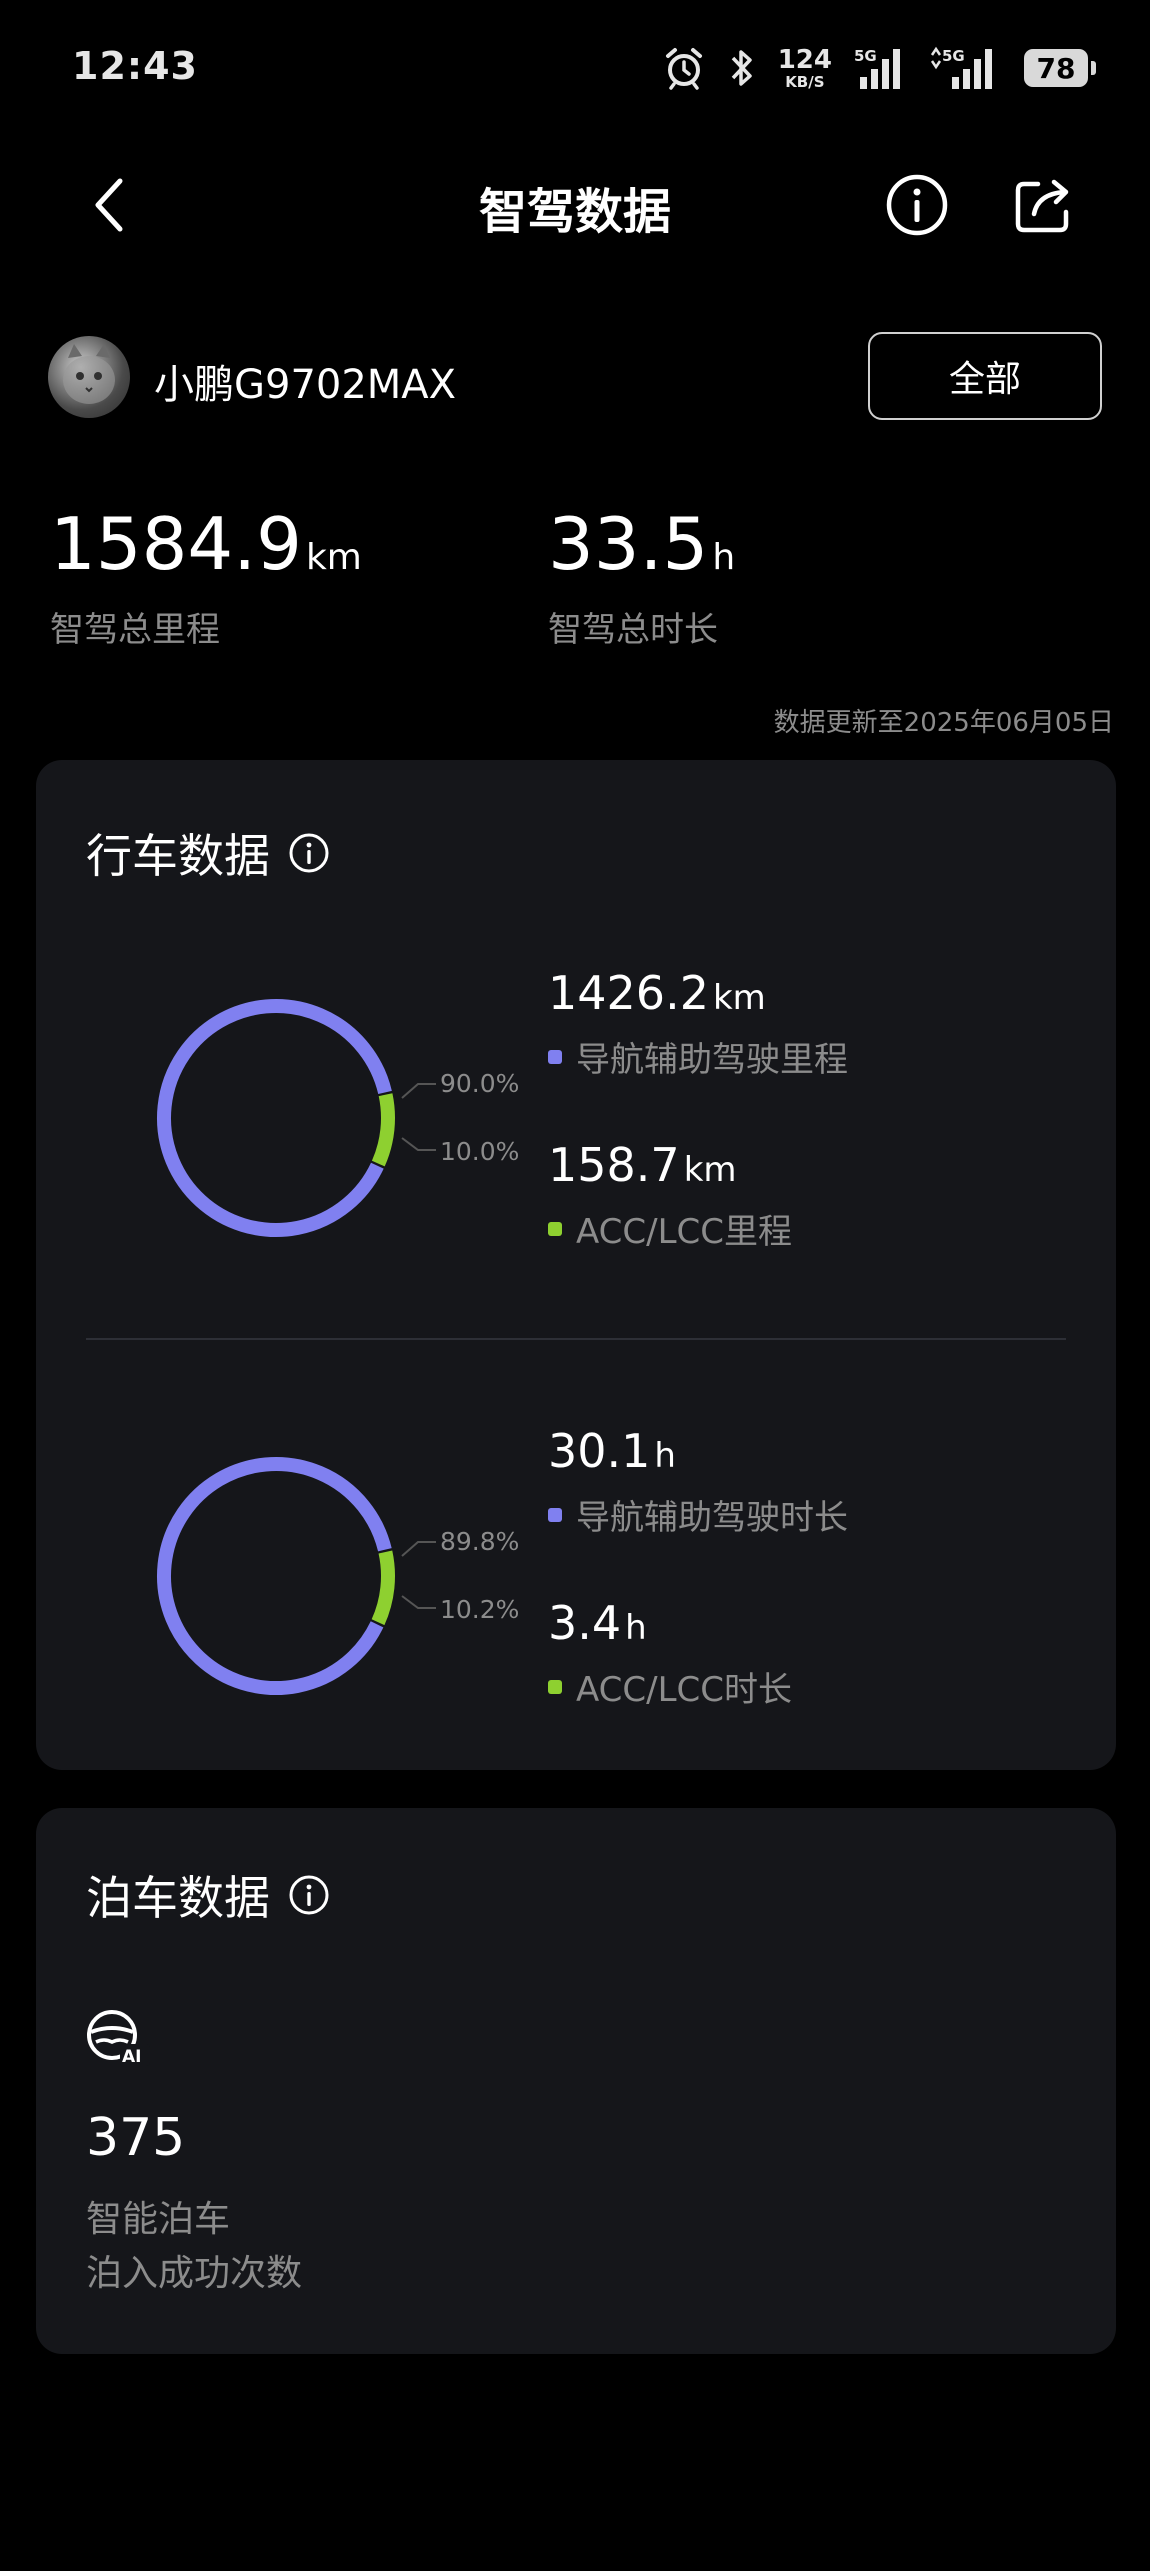 The image size is (1150, 2571). I want to click on driving-info-icon, so click(309, 853).